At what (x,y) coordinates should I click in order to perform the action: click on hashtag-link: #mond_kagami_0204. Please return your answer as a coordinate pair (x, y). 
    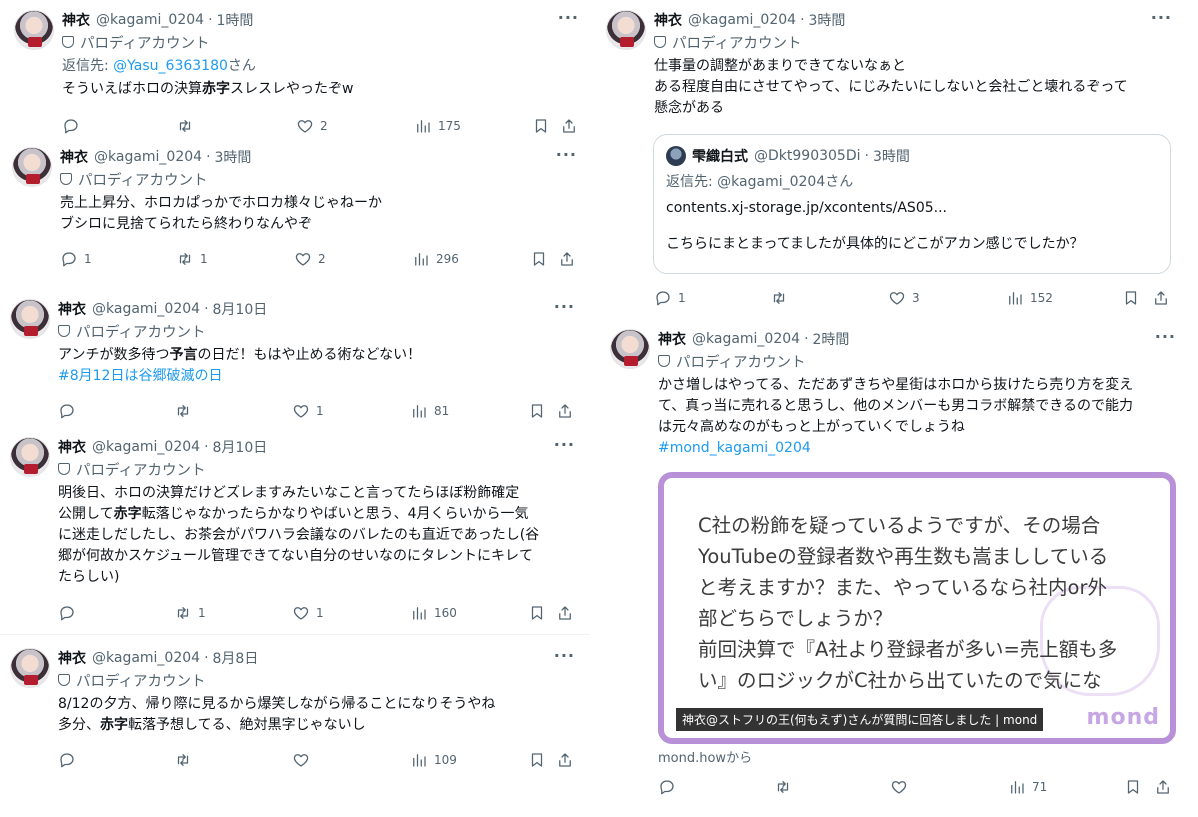
    Looking at the image, I should click on (917, 448).